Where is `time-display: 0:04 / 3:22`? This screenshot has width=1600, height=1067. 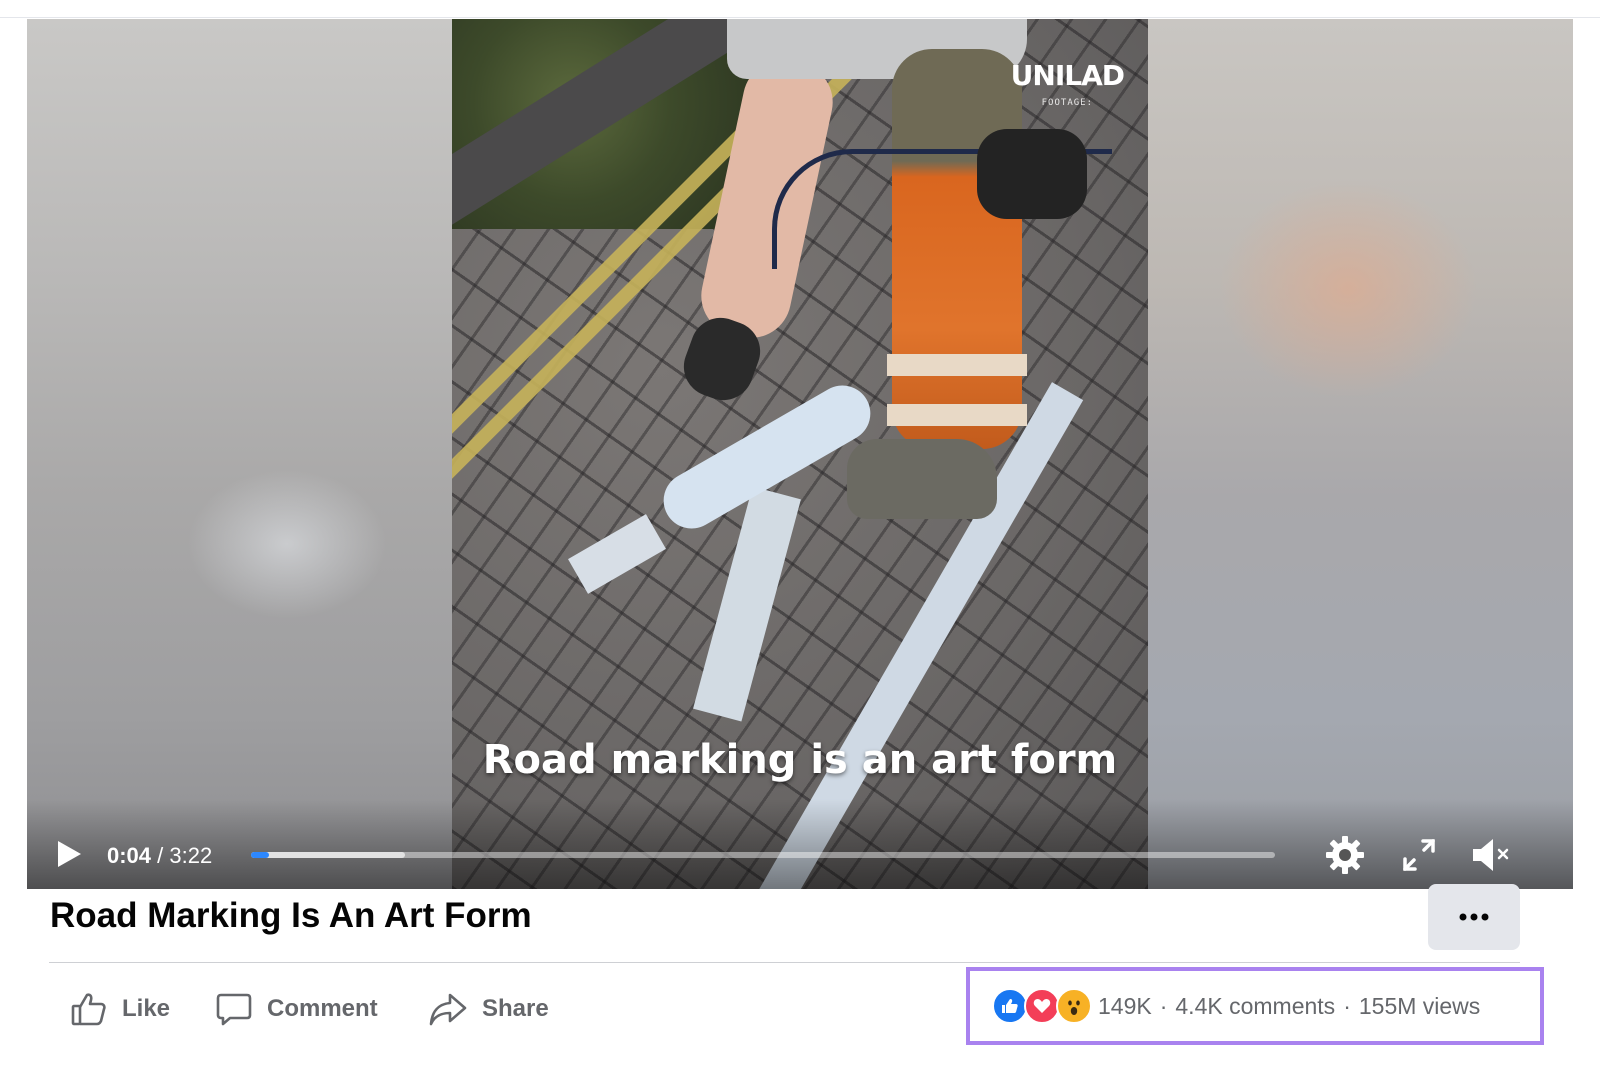 time-display: 0:04 / 3:22 is located at coordinates (159, 856).